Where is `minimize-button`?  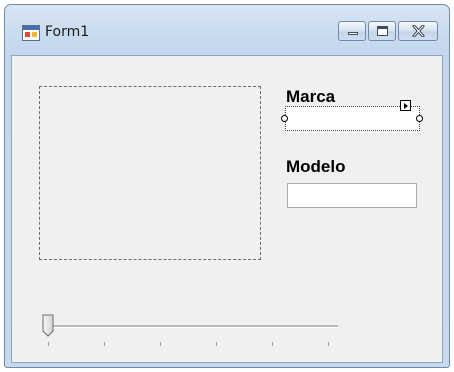 minimize-button is located at coordinates (352, 31).